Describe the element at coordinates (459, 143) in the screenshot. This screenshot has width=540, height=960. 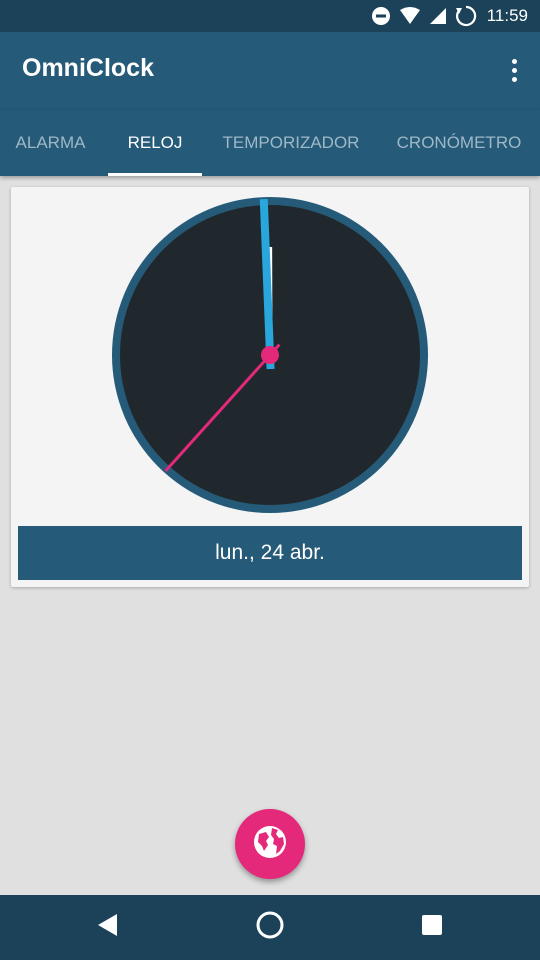
I see `tab-cronometro: CRONÓMETRO` at that location.